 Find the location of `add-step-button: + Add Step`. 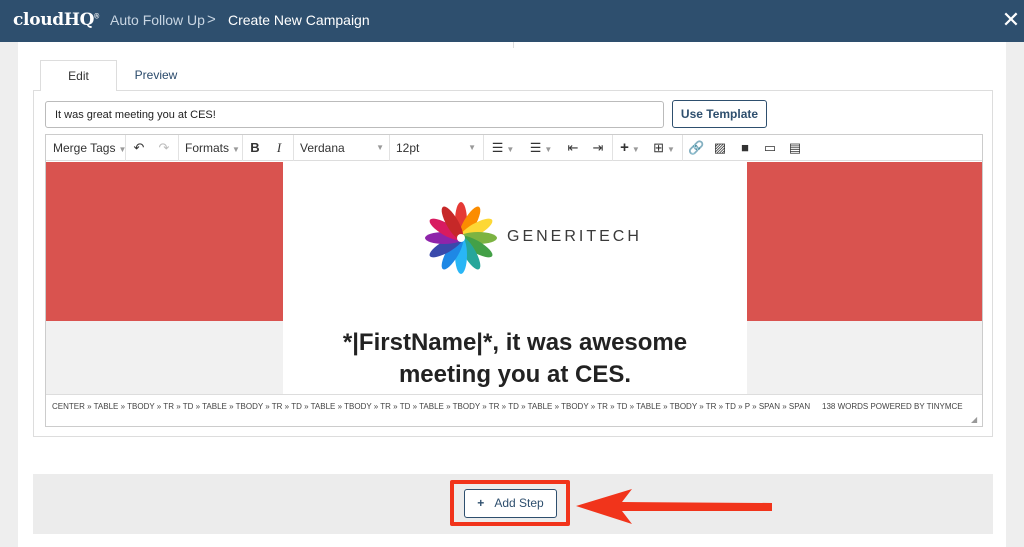

add-step-button: + Add Step is located at coordinates (510, 503).